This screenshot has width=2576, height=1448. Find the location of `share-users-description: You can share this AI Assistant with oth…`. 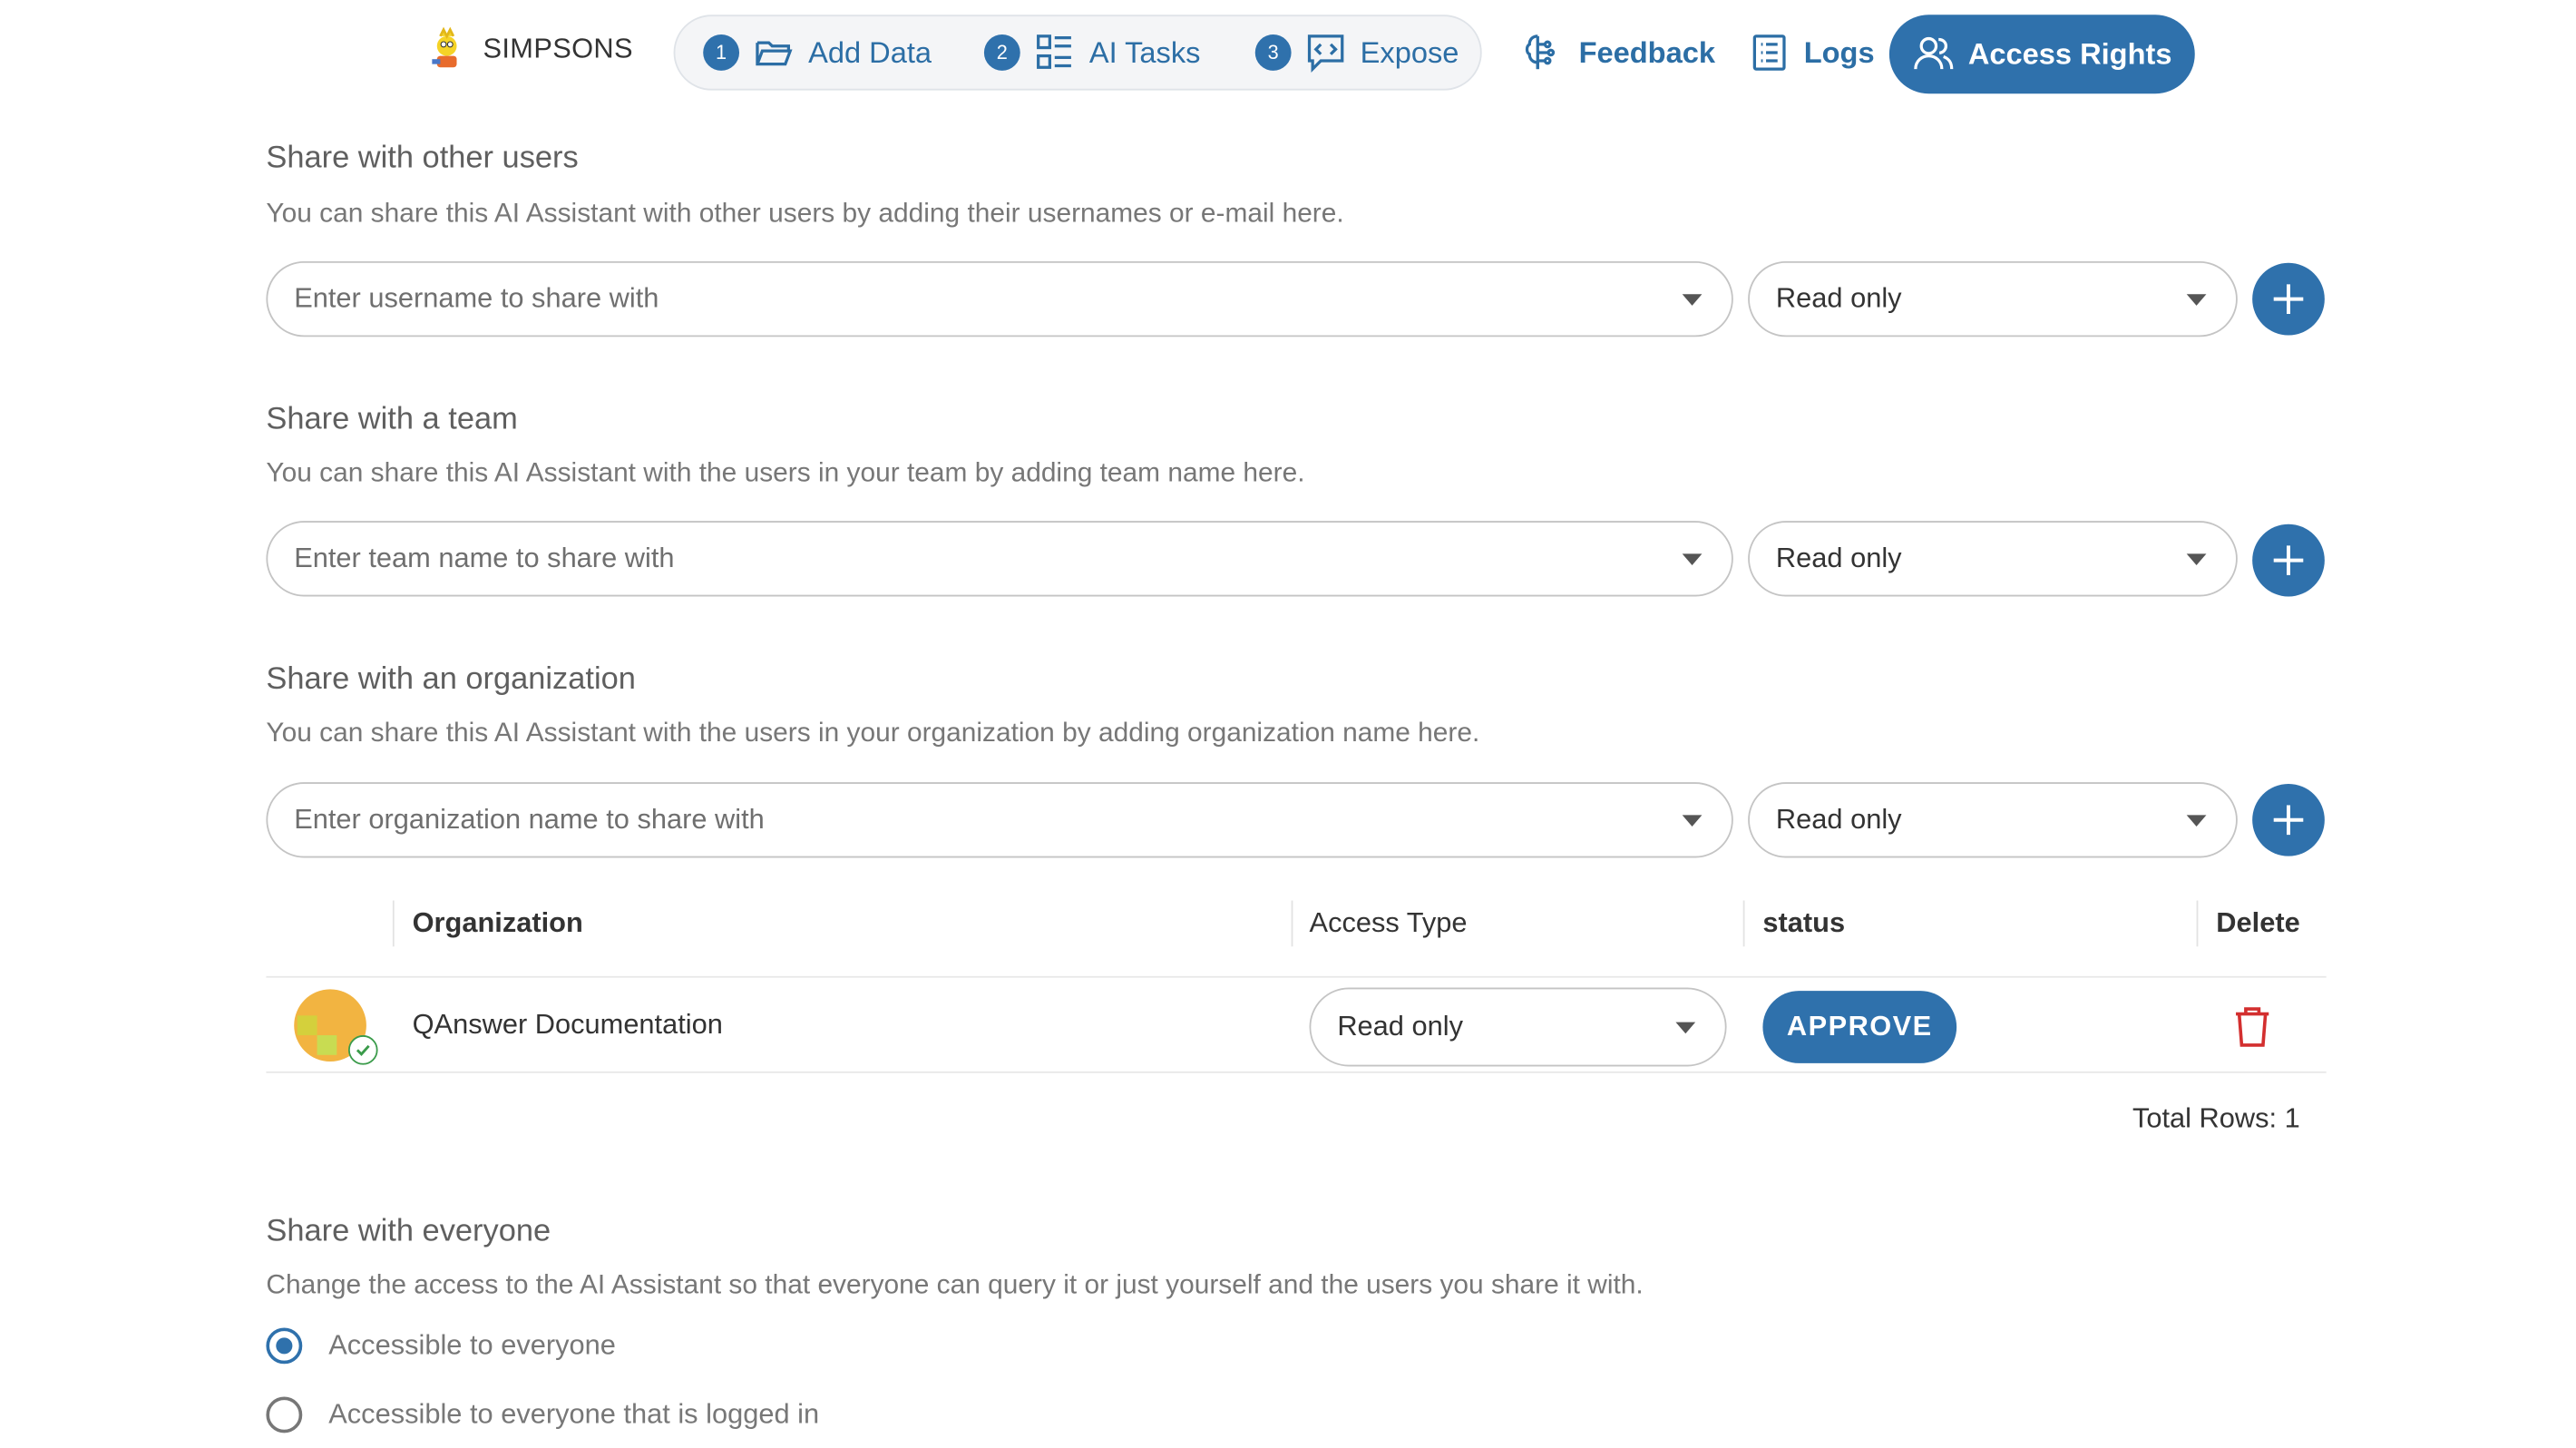

share-users-description: You can share this AI Assistant with oth… is located at coordinates (805, 214).